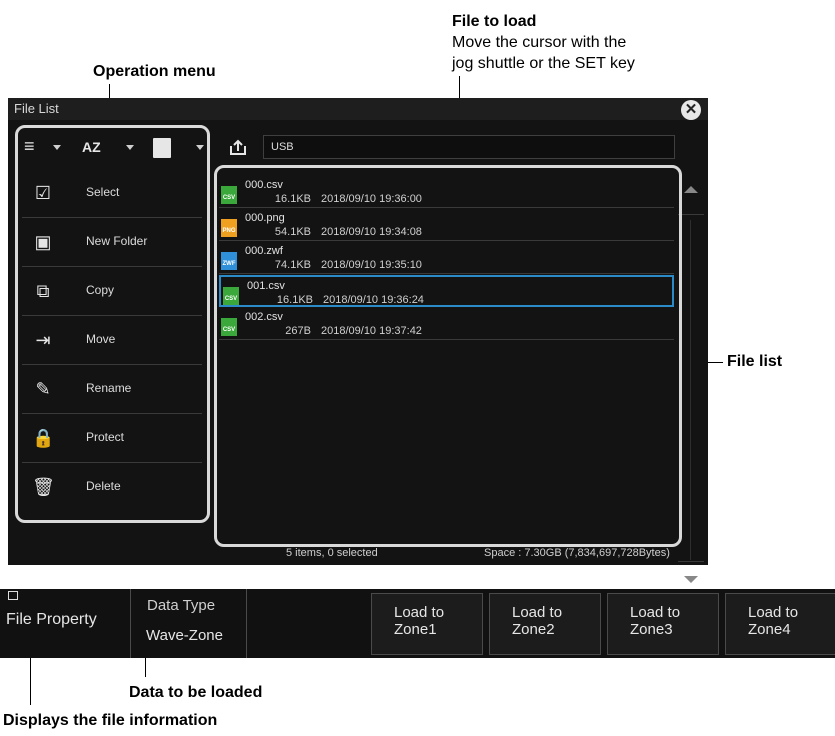 Image resolution: width=835 pixels, height=736 pixels. I want to click on current-path-field: USB, so click(469, 147).